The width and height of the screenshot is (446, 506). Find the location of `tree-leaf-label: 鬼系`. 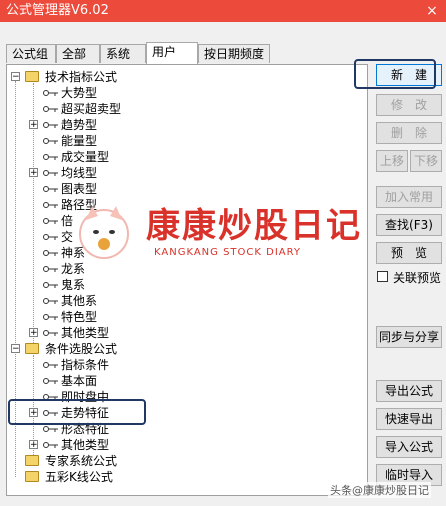

tree-leaf-label: 鬼系 is located at coordinates (73, 285).